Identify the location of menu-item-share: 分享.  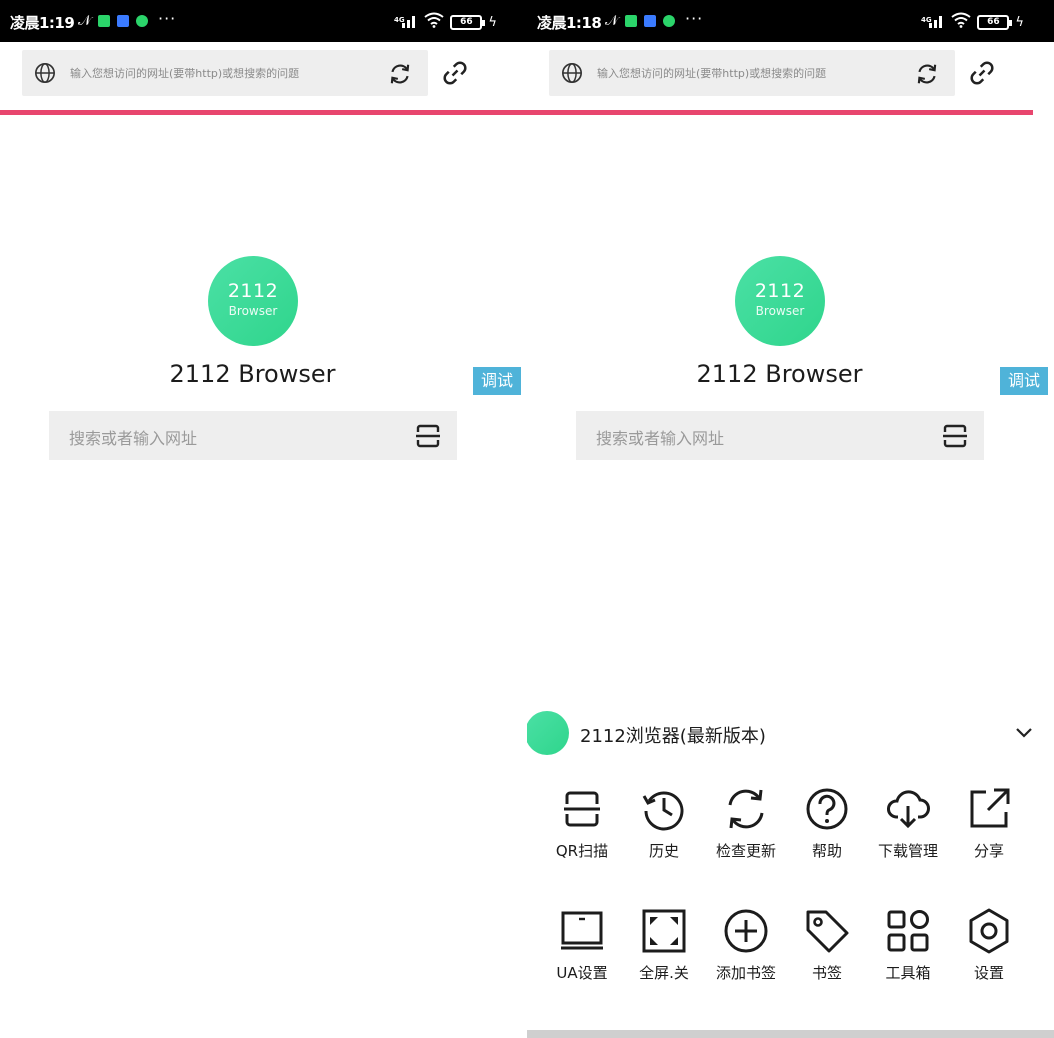
(989, 825).